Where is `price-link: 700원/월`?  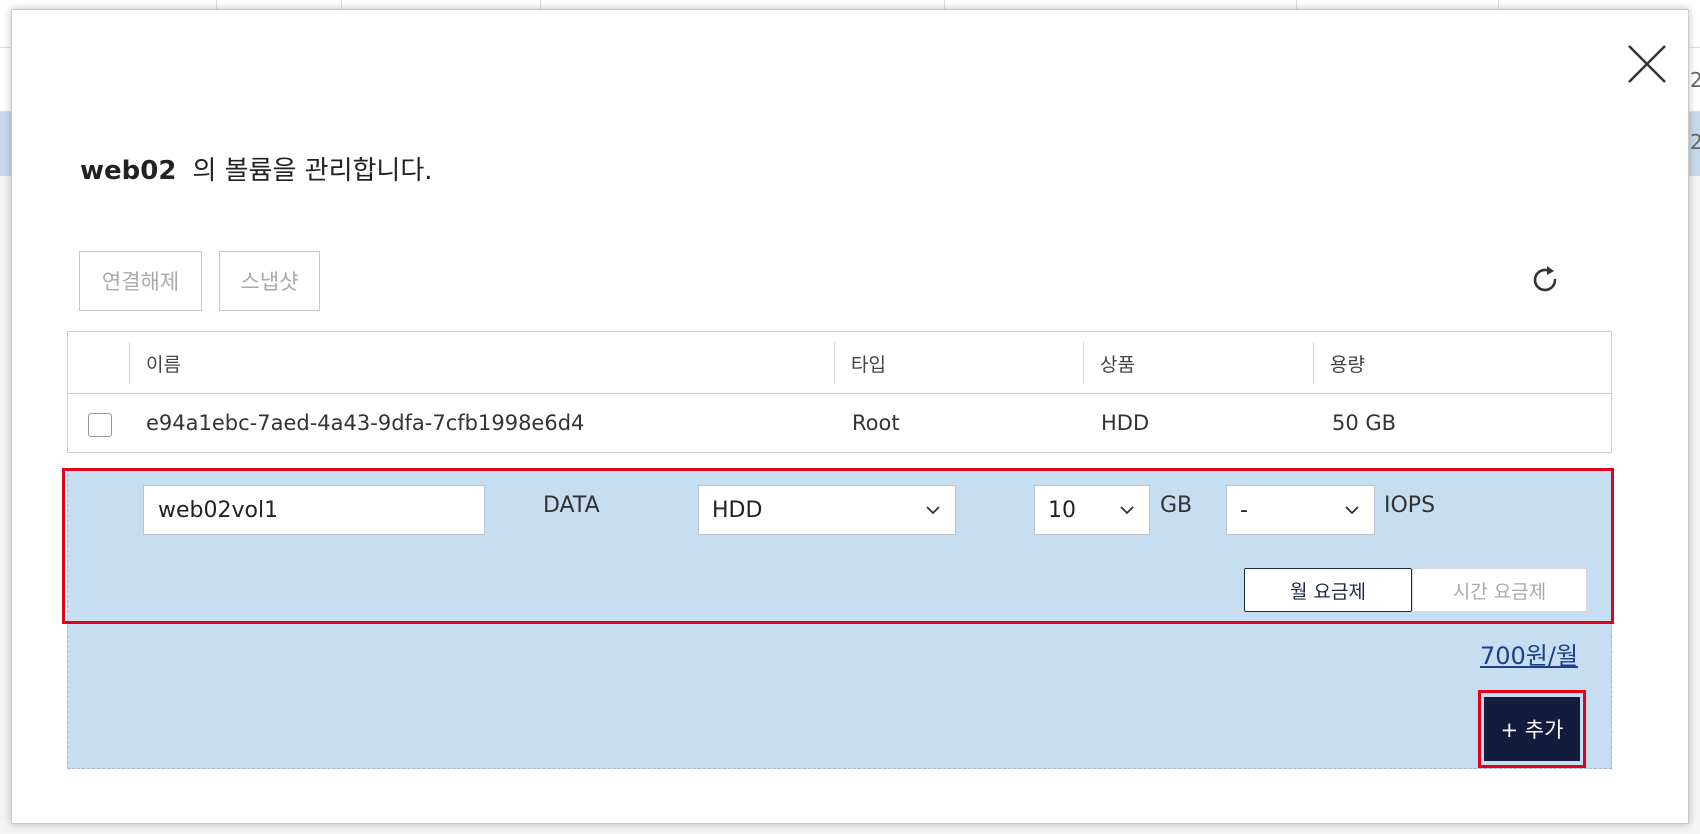 price-link: 700원/월 is located at coordinates (1529, 653).